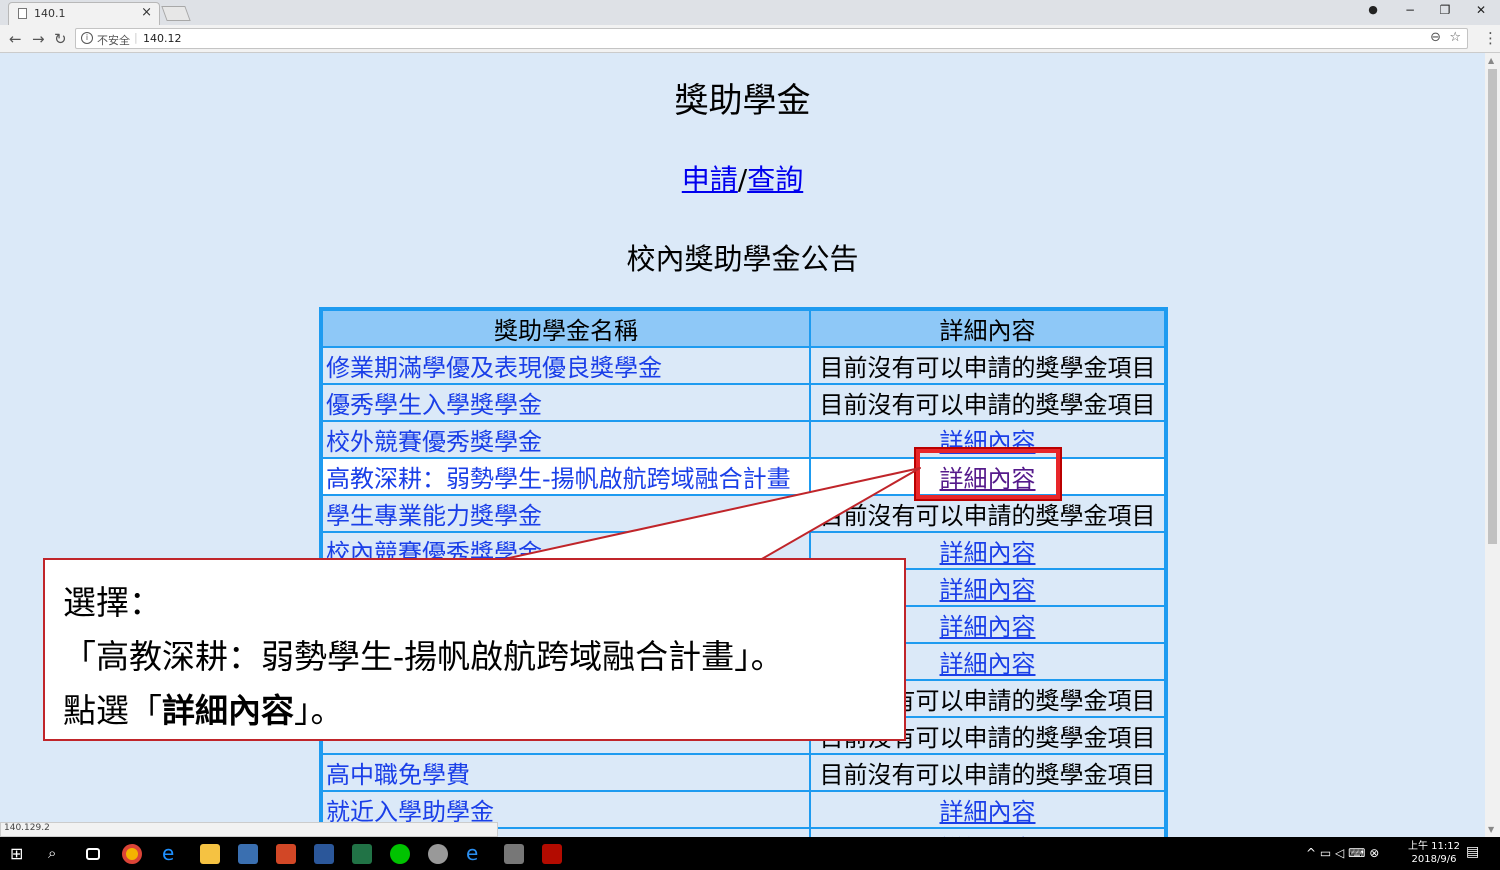  What do you see at coordinates (566, 328) in the screenshot?
I see `header-name: 獎助學金名稱` at bounding box center [566, 328].